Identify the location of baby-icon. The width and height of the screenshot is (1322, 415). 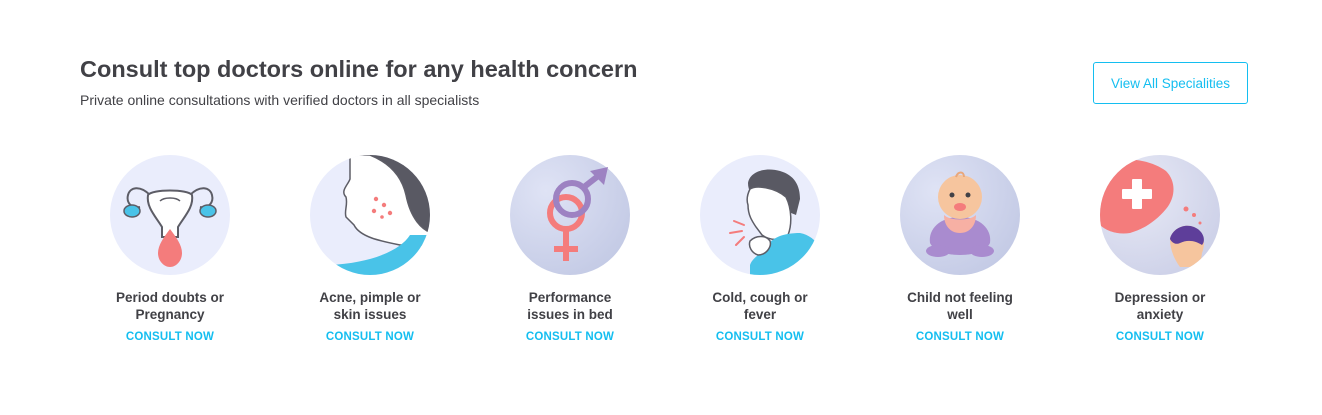
(960, 215).